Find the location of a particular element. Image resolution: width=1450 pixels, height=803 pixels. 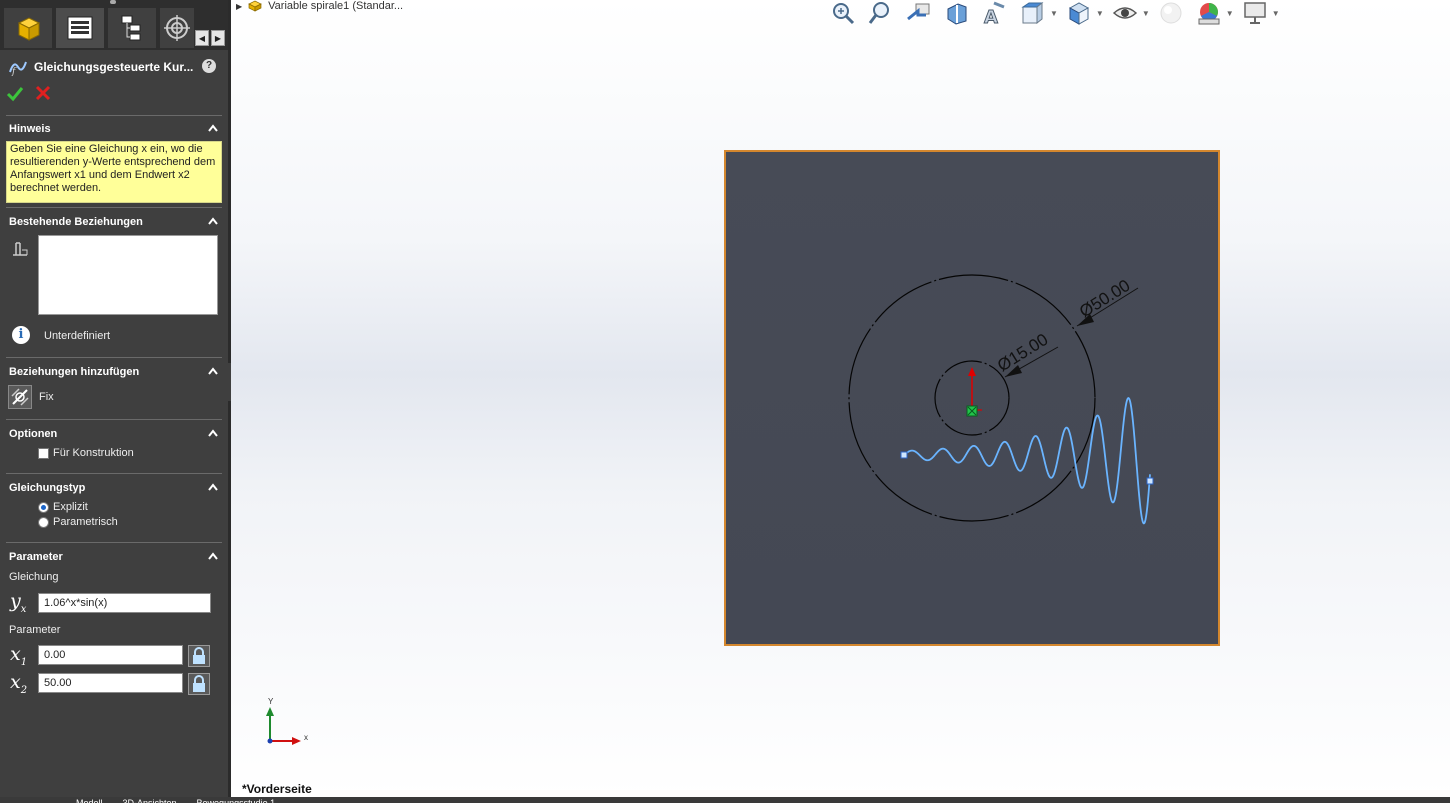

bottom-tabs: Modell 3D-Ansichten Bewegungsstudie 1 is located at coordinates (140, 800).